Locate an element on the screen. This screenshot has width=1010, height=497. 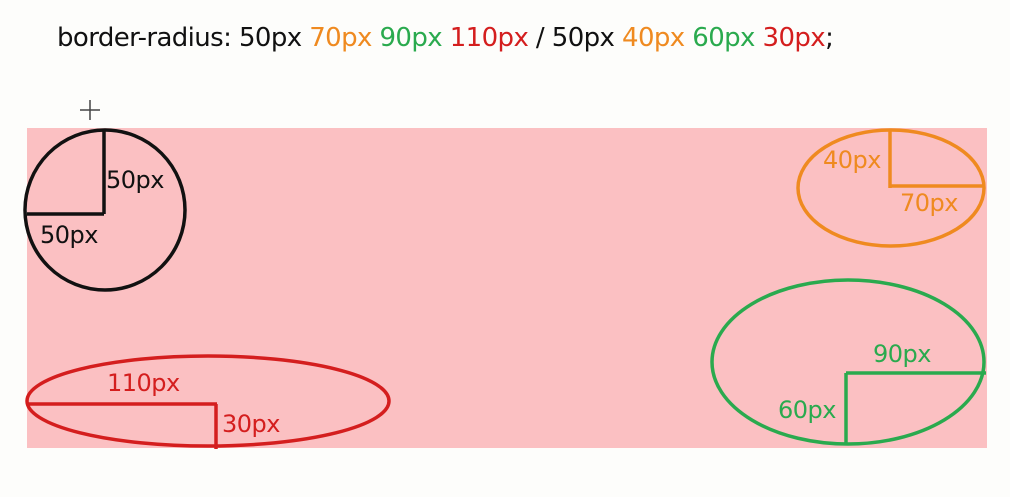
bottom-right-horizontal-label: 90px is located at coordinates (902, 354).